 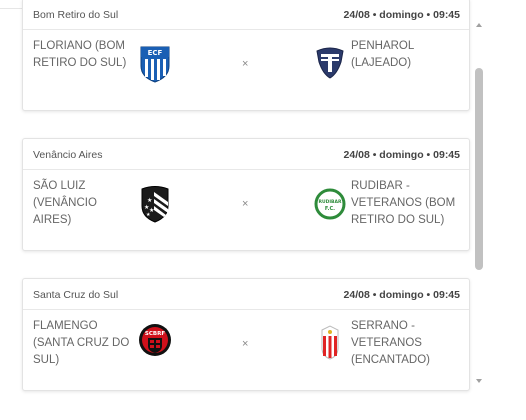 I want to click on home-team-name: SÃO LUIZ (VENÂNCIO AIRES), so click(x=65, y=203).